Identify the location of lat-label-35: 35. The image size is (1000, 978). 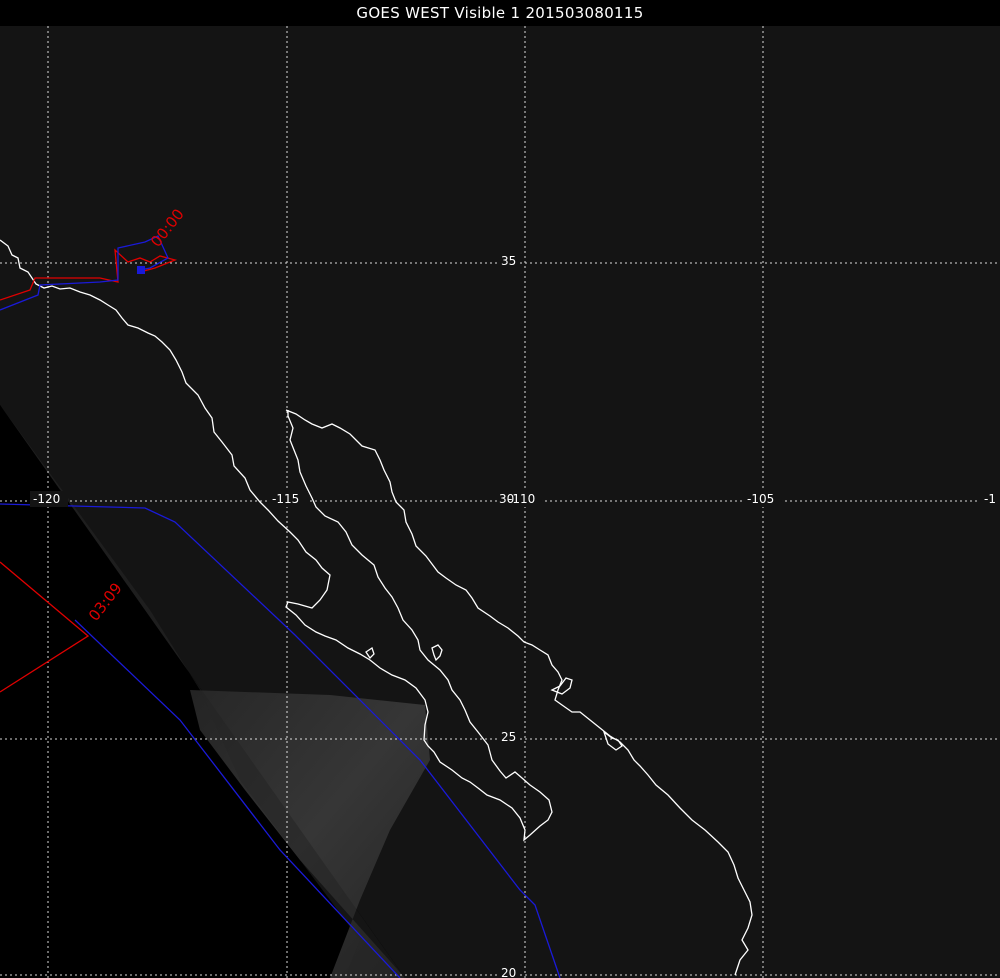
(508, 261).